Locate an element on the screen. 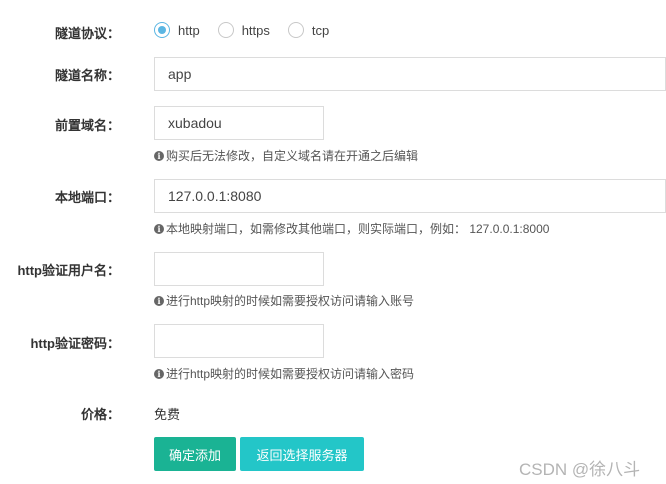  radio-http-indicator is located at coordinates (162, 30).